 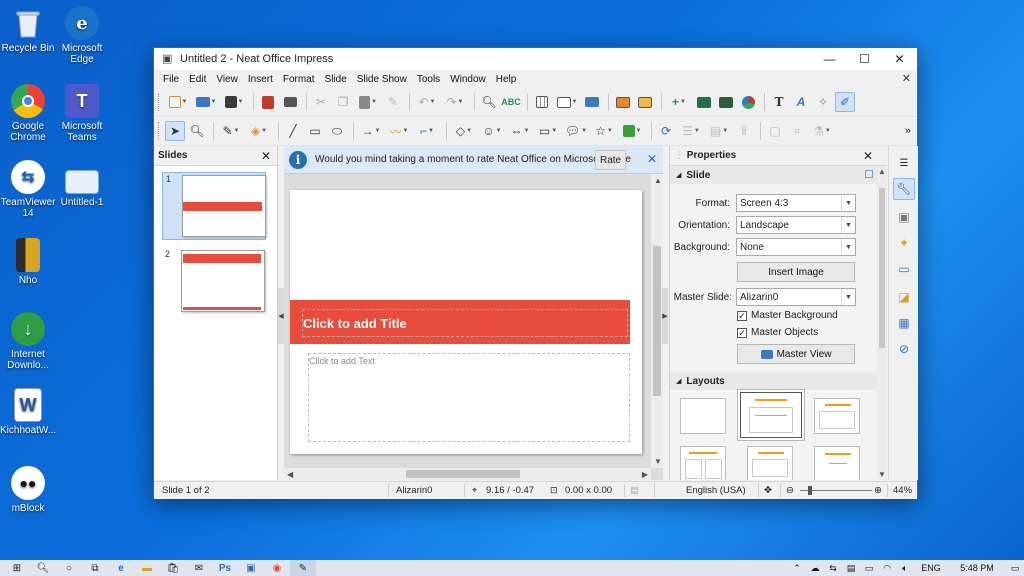 I want to click on app-taskbar-icon: ▣, so click(x=251, y=568).